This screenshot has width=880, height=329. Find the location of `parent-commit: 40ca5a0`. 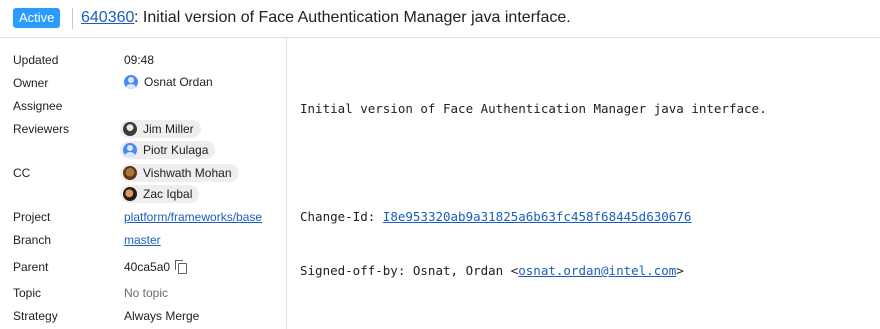

parent-commit: 40ca5a0 is located at coordinates (156, 267).